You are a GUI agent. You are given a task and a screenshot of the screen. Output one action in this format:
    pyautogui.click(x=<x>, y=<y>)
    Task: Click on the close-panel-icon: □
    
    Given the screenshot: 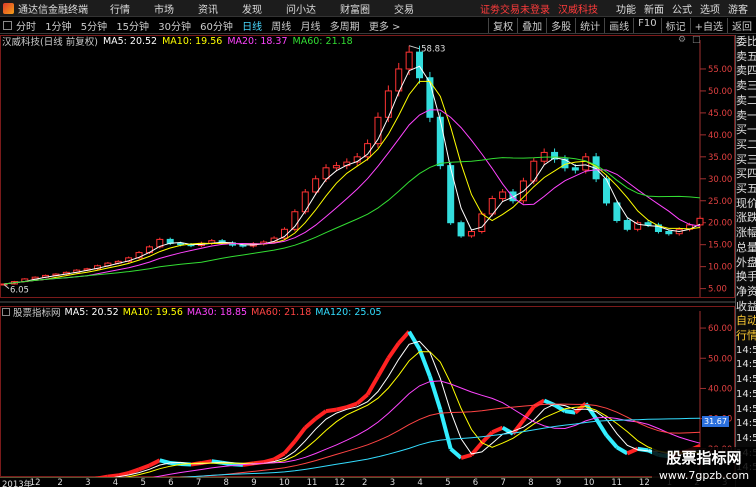 What is the action you would take?
    pyautogui.click(x=696, y=40)
    